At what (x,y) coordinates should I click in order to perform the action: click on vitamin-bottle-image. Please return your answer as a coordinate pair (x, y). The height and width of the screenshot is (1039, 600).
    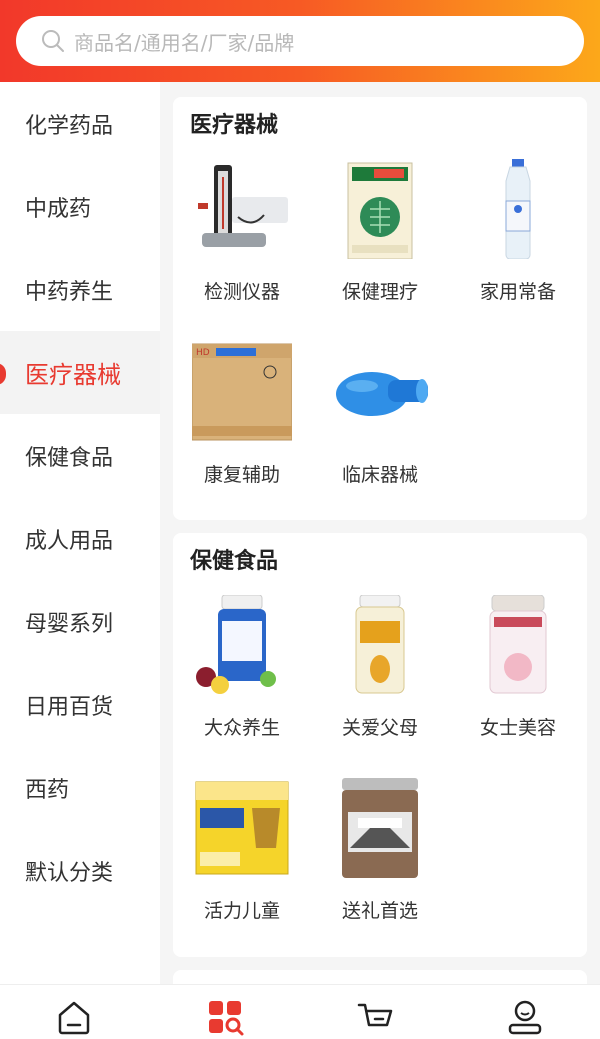
    Looking at the image, I should click on (242, 644).